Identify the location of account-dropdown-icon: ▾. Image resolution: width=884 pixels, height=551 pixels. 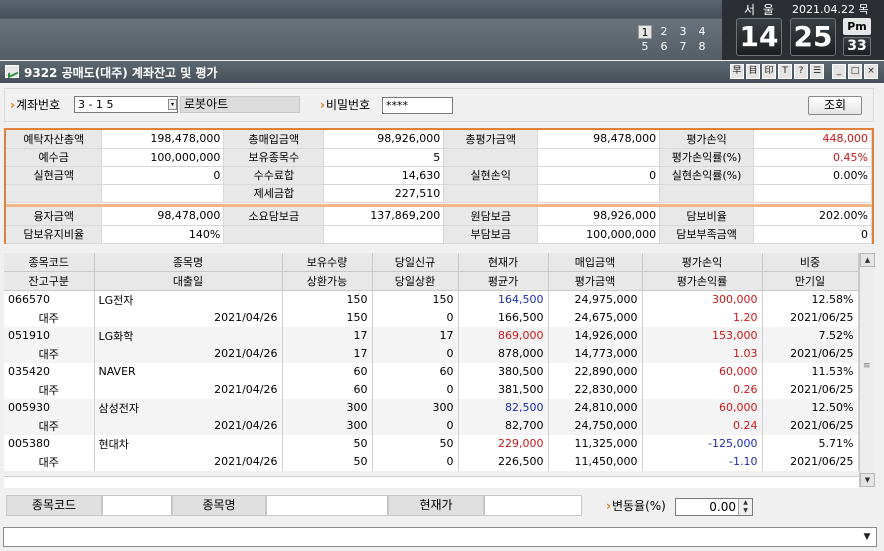
(172, 104).